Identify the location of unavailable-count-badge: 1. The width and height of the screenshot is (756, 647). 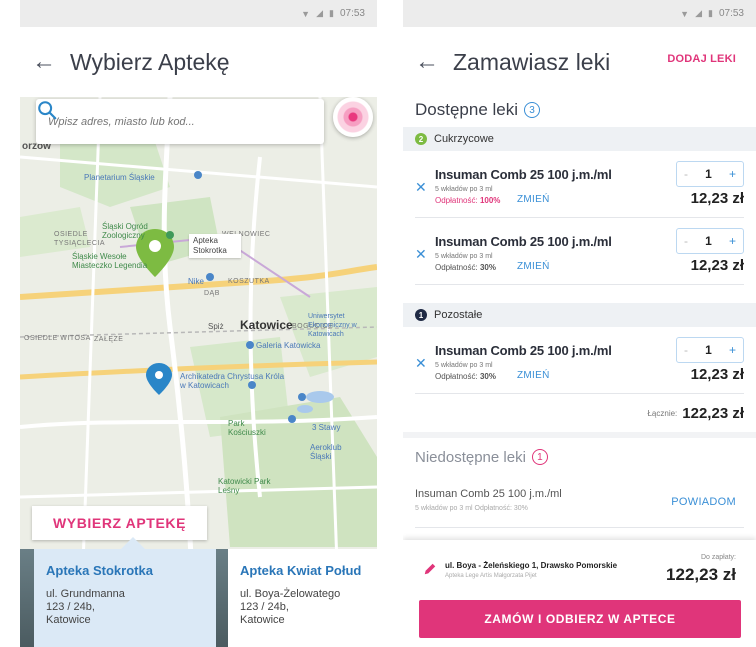
(539, 457).